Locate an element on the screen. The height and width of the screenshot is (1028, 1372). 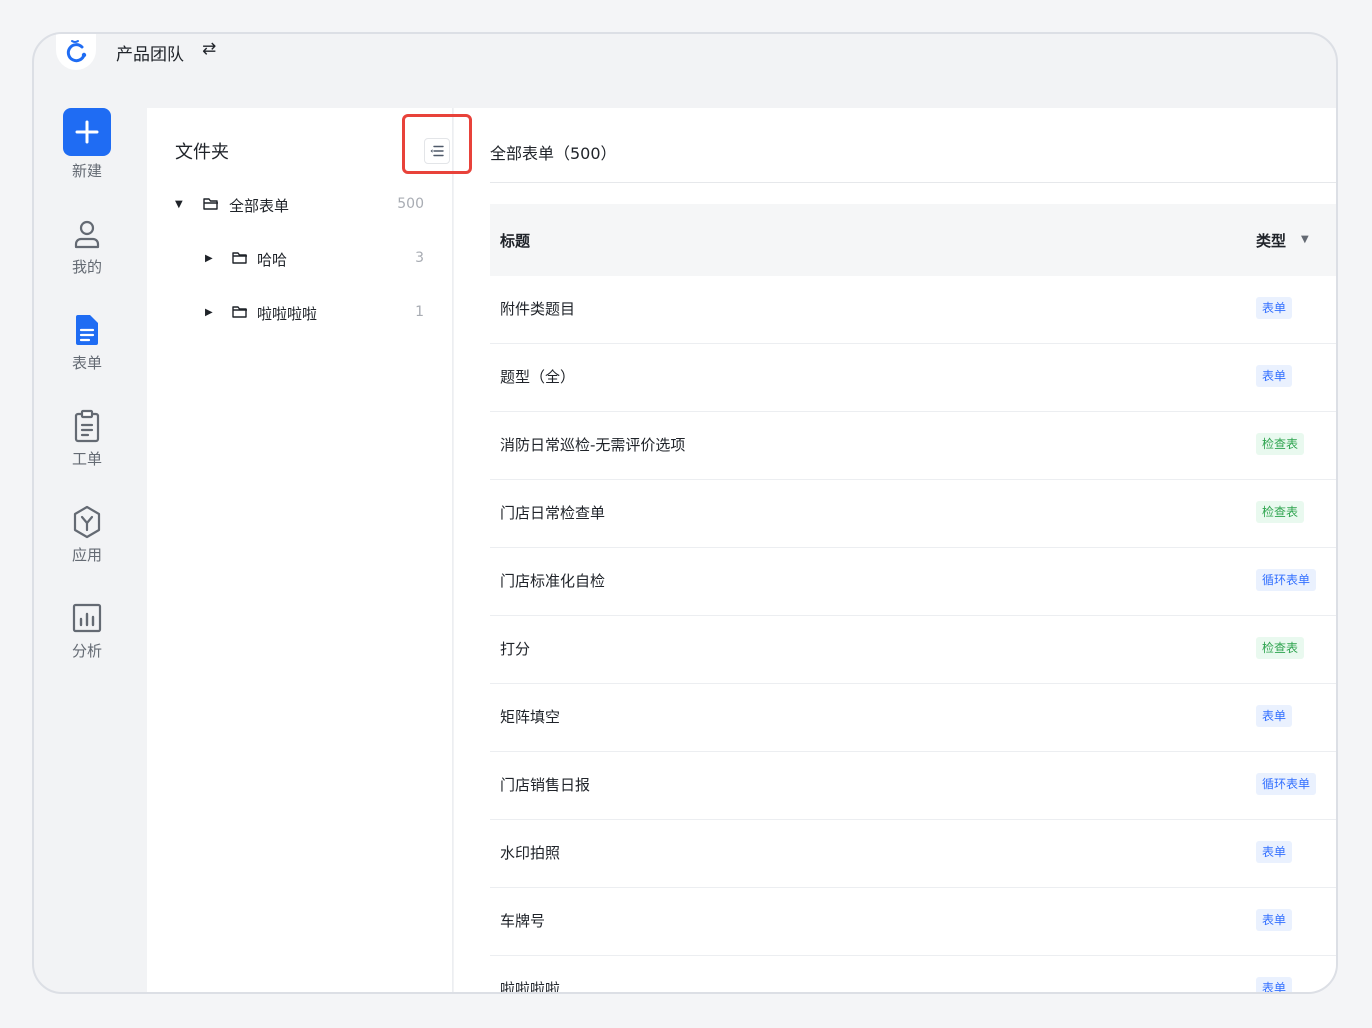
rail-label: 应用 is located at coordinates (86, 555).